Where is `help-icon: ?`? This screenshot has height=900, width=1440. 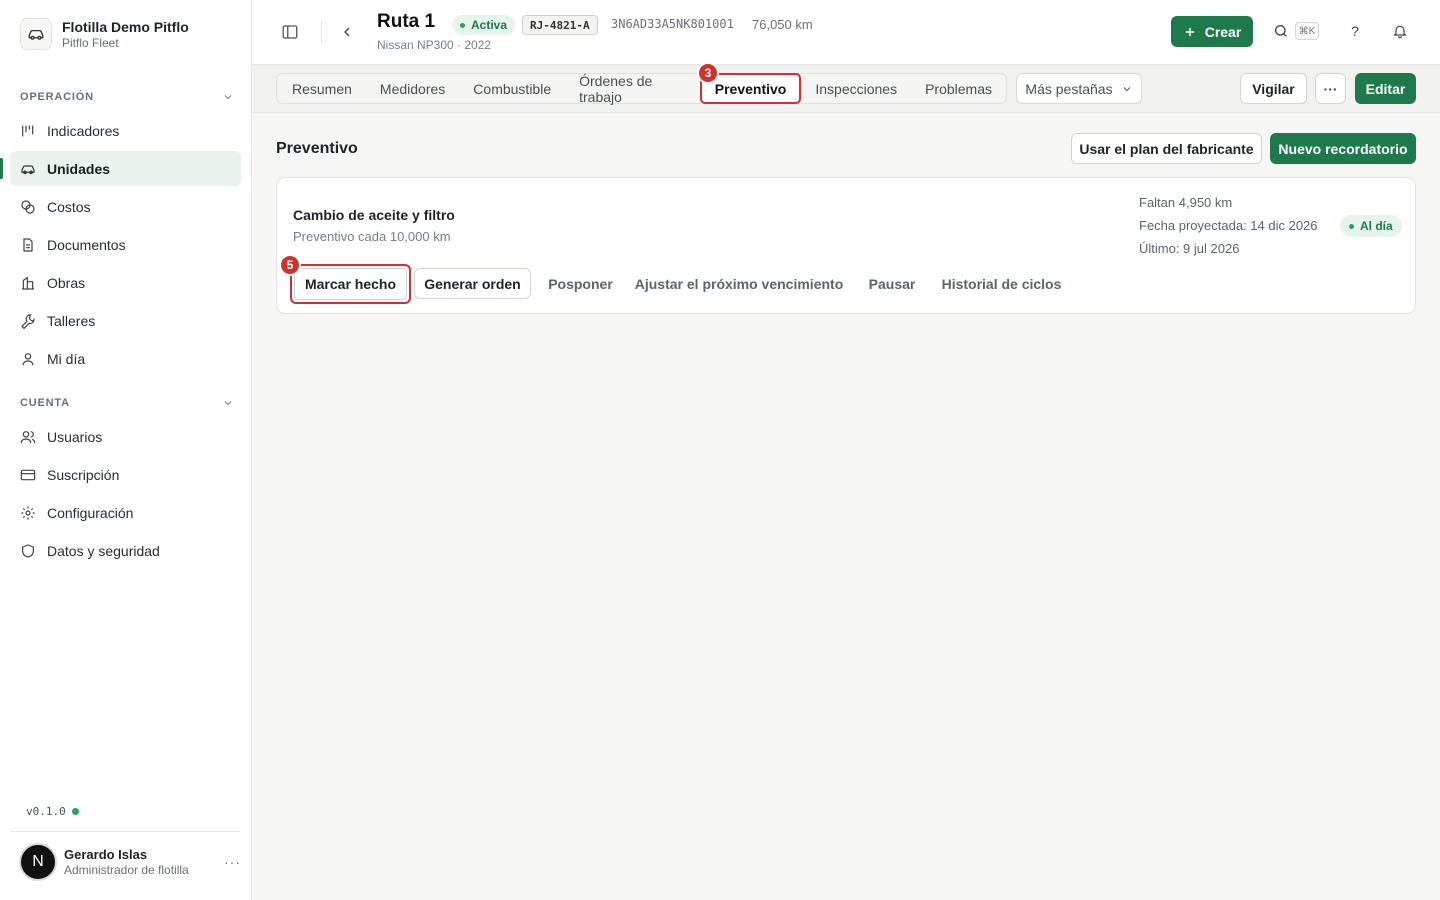
help-icon: ? is located at coordinates (1355, 31).